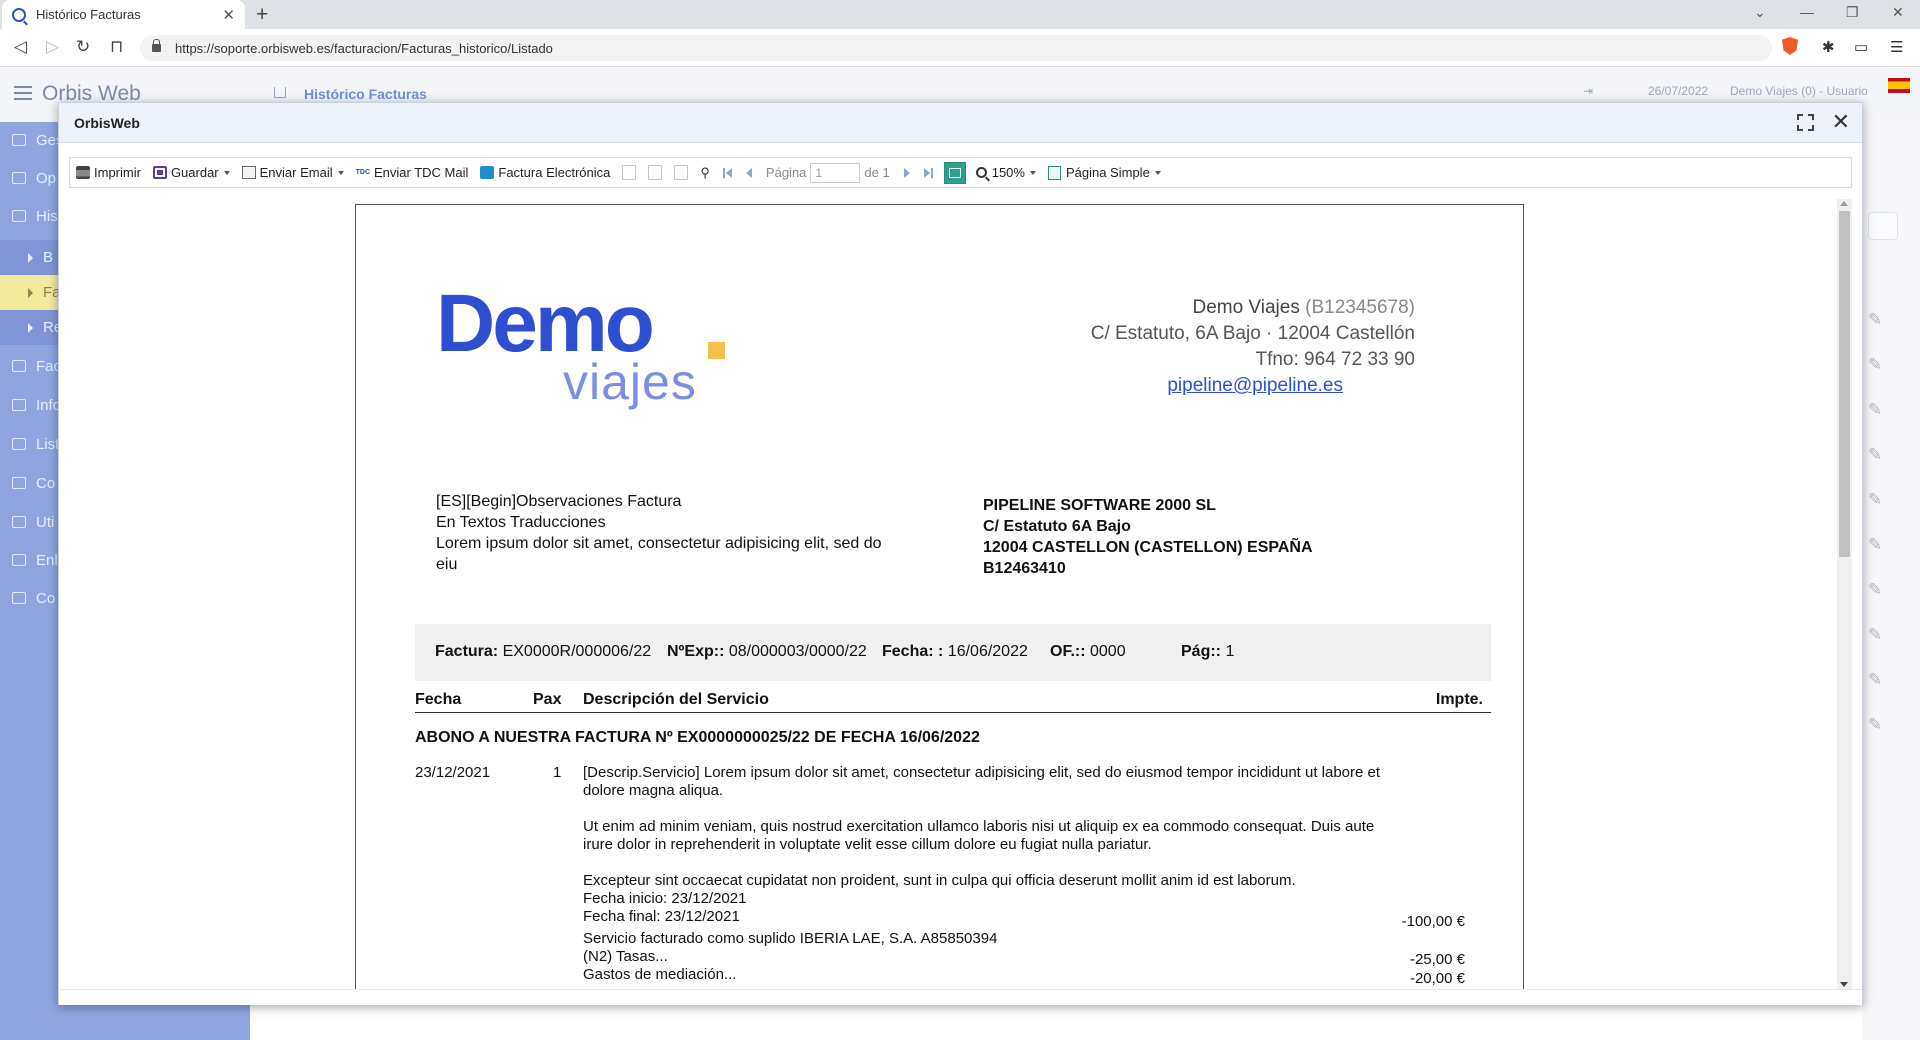 This screenshot has height=1040, width=1920. What do you see at coordinates (960, 123) in the screenshot?
I see `modal-titlebar: OrbisWeb ✕` at bounding box center [960, 123].